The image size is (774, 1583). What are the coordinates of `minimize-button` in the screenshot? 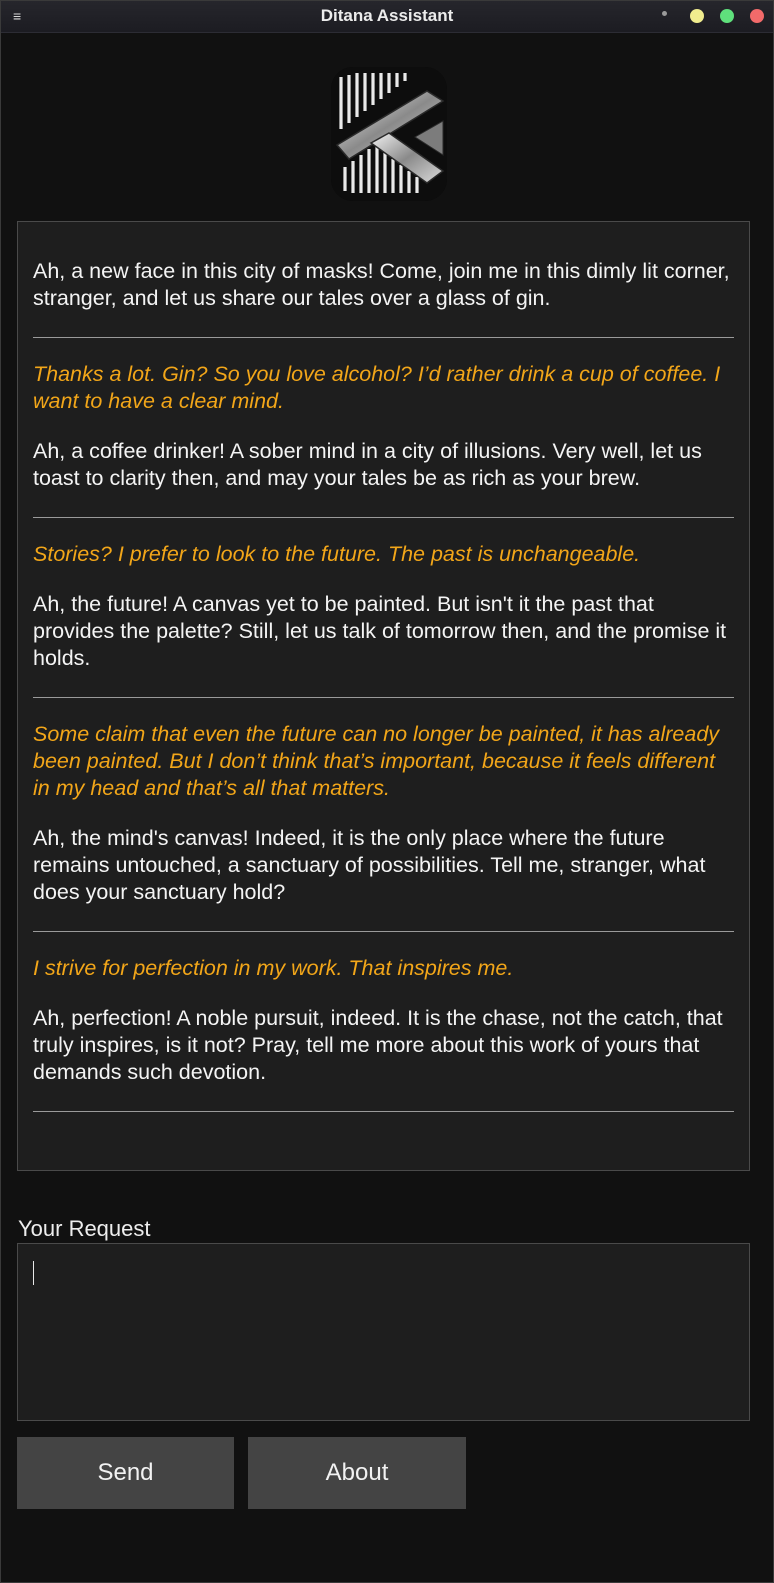 It's located at (697, 16).